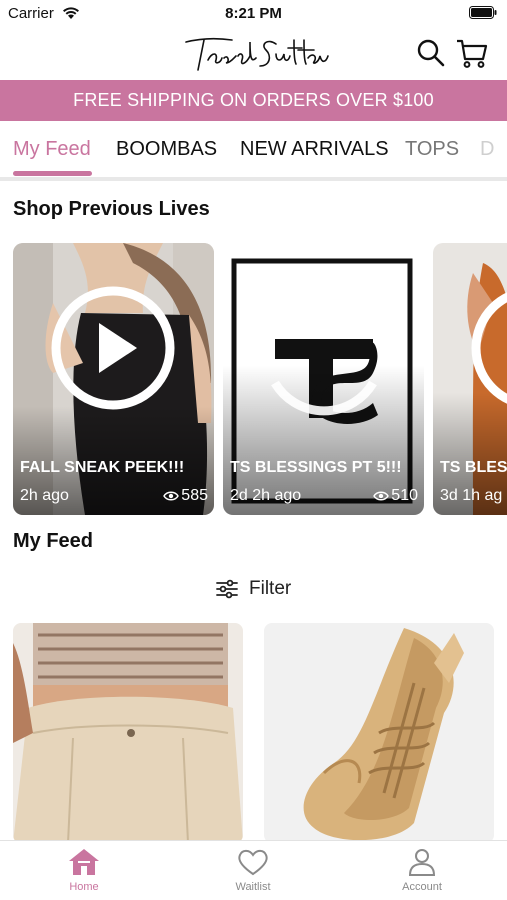  I want to click on live-views: 510, so click(395, 496).